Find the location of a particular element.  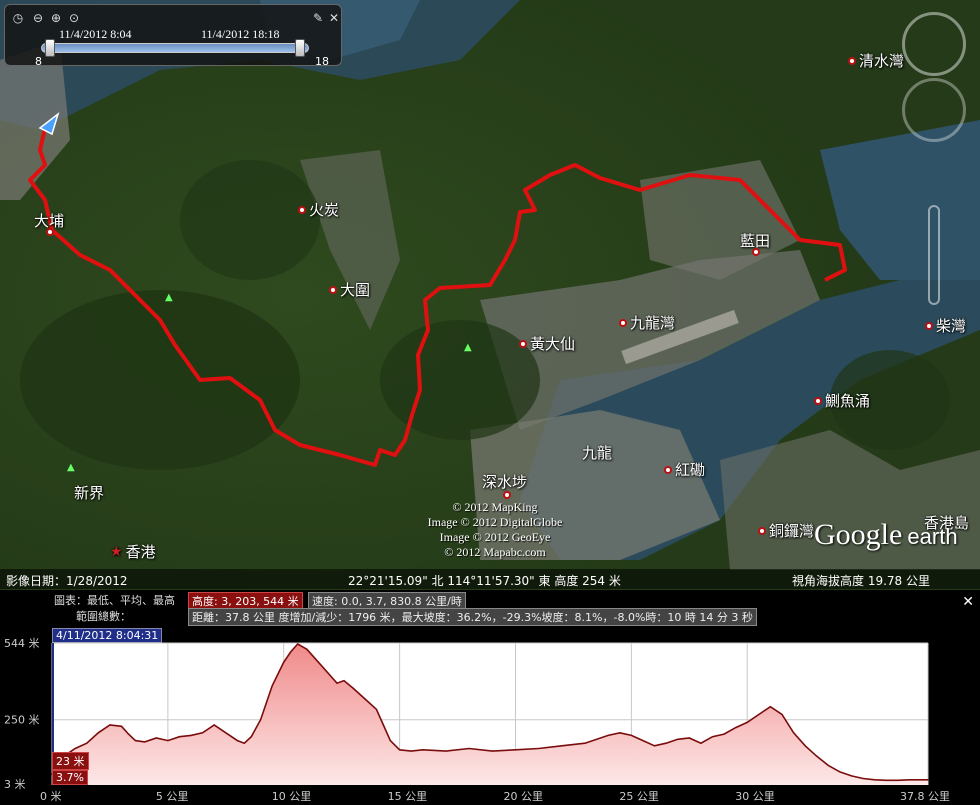

cursor-elevation: 23 米 is located at coordinates (70, 761).